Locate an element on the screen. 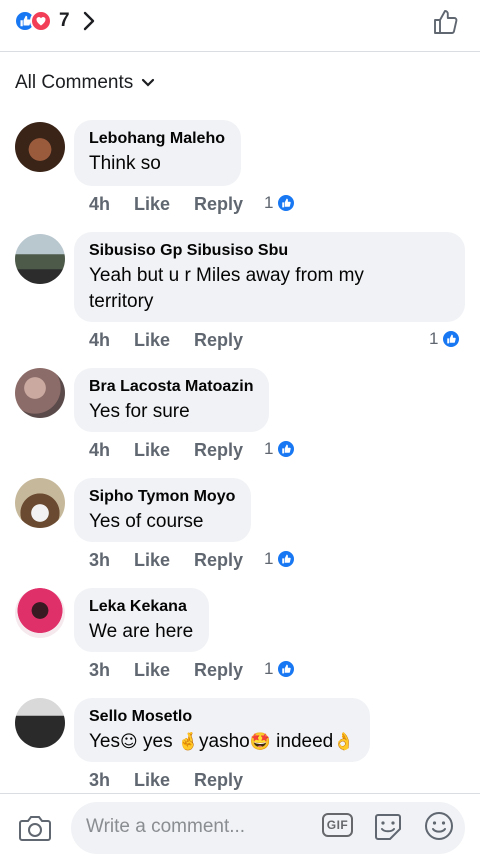  comment-text-part: yasho is located at coordinates (224, 741).